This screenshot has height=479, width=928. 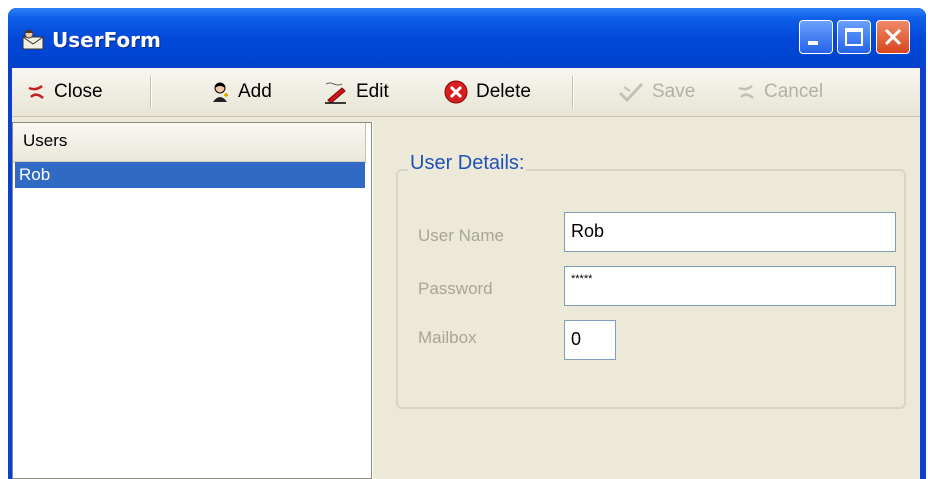 I want to click on password-field: *****, so click(x=730, y=286).